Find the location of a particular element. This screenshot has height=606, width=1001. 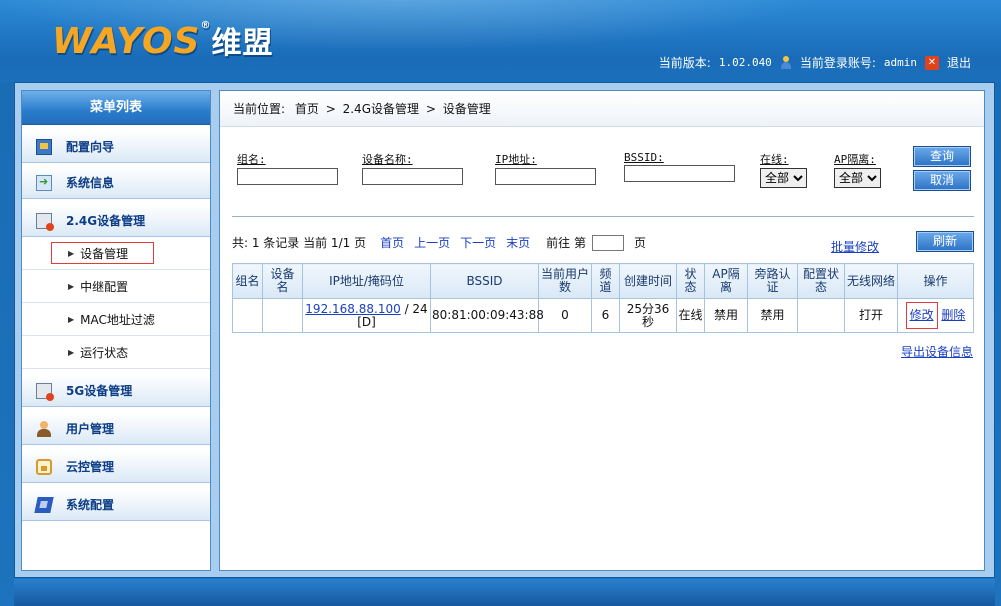

cancel-button: 取消 is located at coordinates (942, 180).